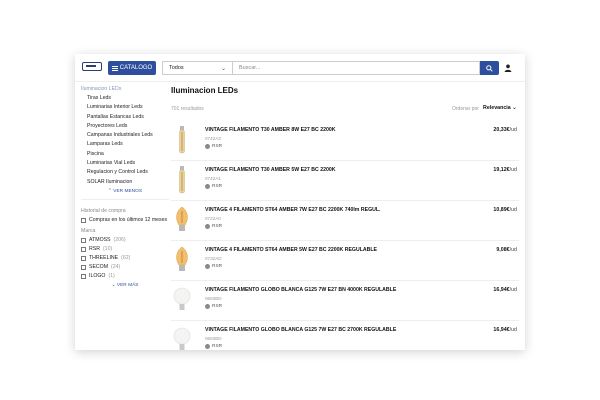  What do you see at coordinates (125, 267) in the screenshot?
I see `brand-checkbox-row: SECOM (24)` at bounding box center [125, 267].